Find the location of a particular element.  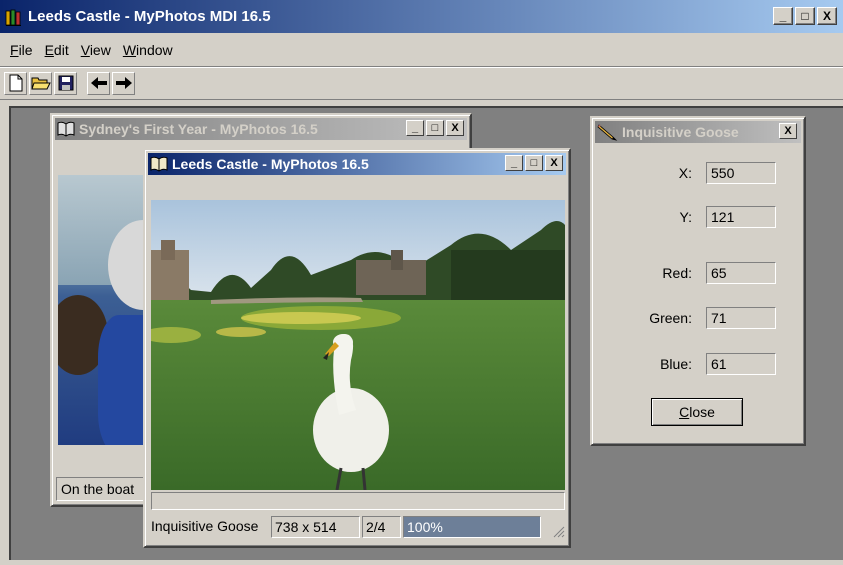

x-label: X: is located at coordinates (685, 173).